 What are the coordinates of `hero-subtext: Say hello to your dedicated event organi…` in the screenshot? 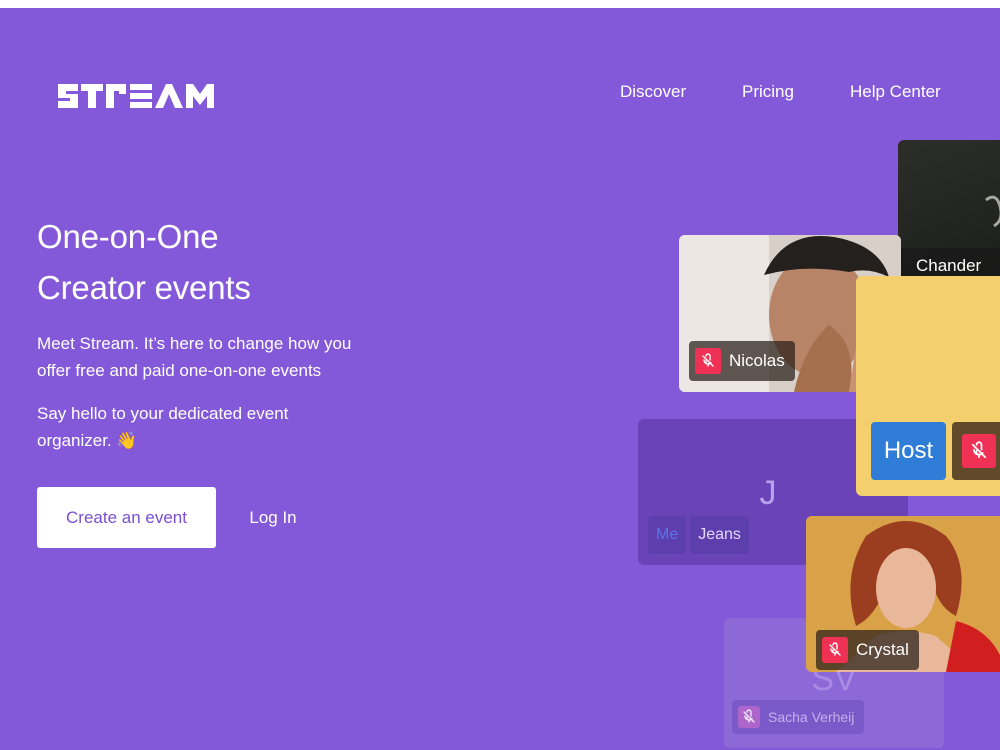 It's located at (163, 427).